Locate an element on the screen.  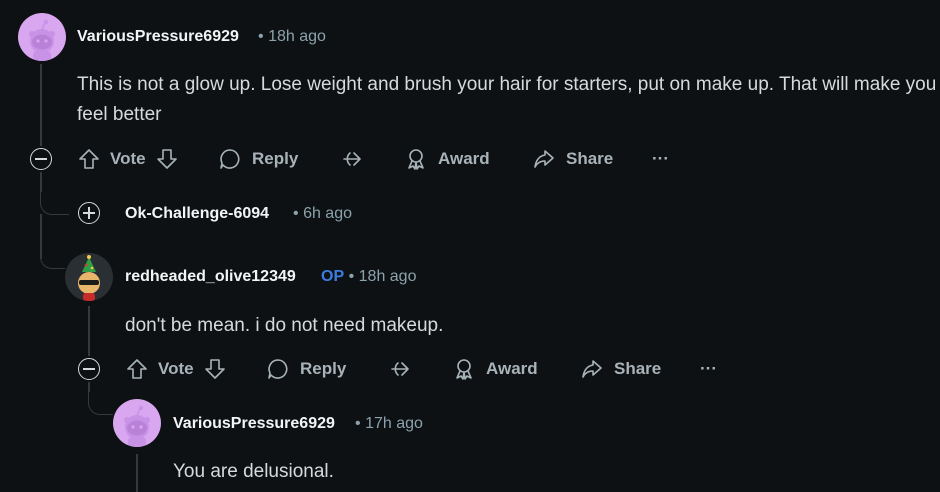
thread-line-nested is located at coordinates (137, 473).